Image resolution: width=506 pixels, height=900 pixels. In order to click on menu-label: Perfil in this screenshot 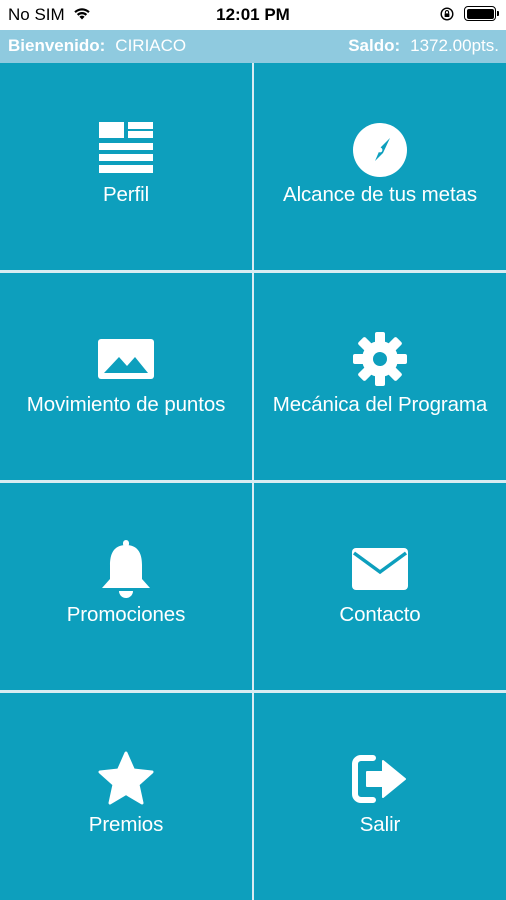, I will do `click(126, 194)`.